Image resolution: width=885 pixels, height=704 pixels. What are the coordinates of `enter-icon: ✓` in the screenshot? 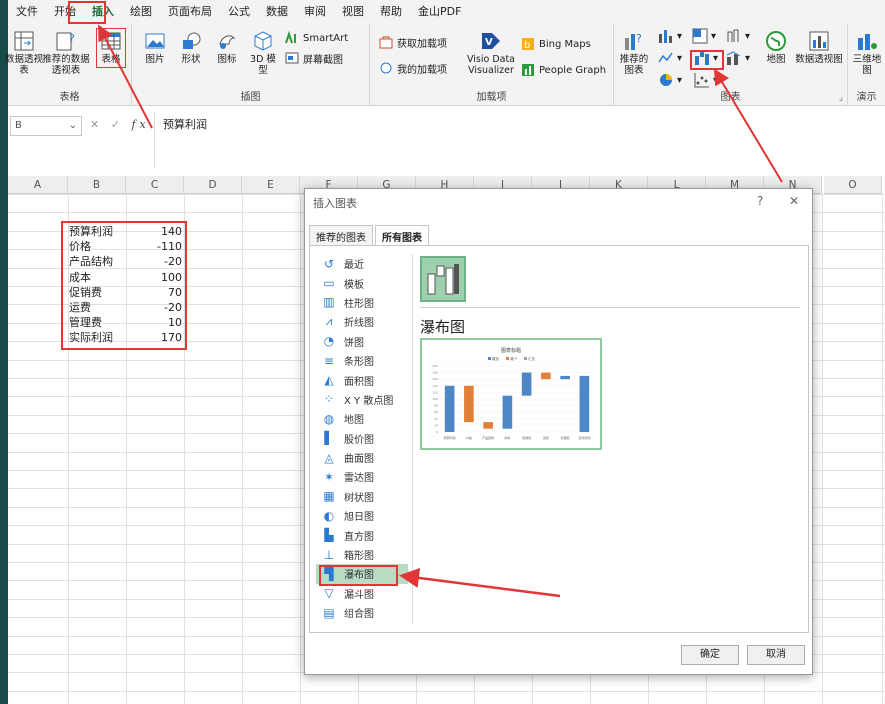 It's located at (117, 124).